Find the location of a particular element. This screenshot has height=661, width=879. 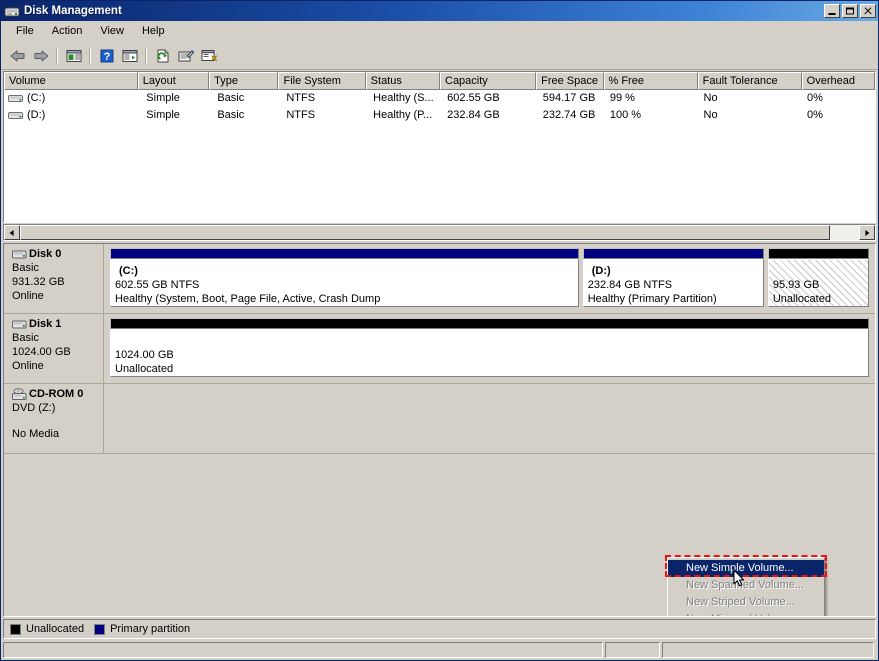

scrollbar-track is located at coordinates (439, 232).